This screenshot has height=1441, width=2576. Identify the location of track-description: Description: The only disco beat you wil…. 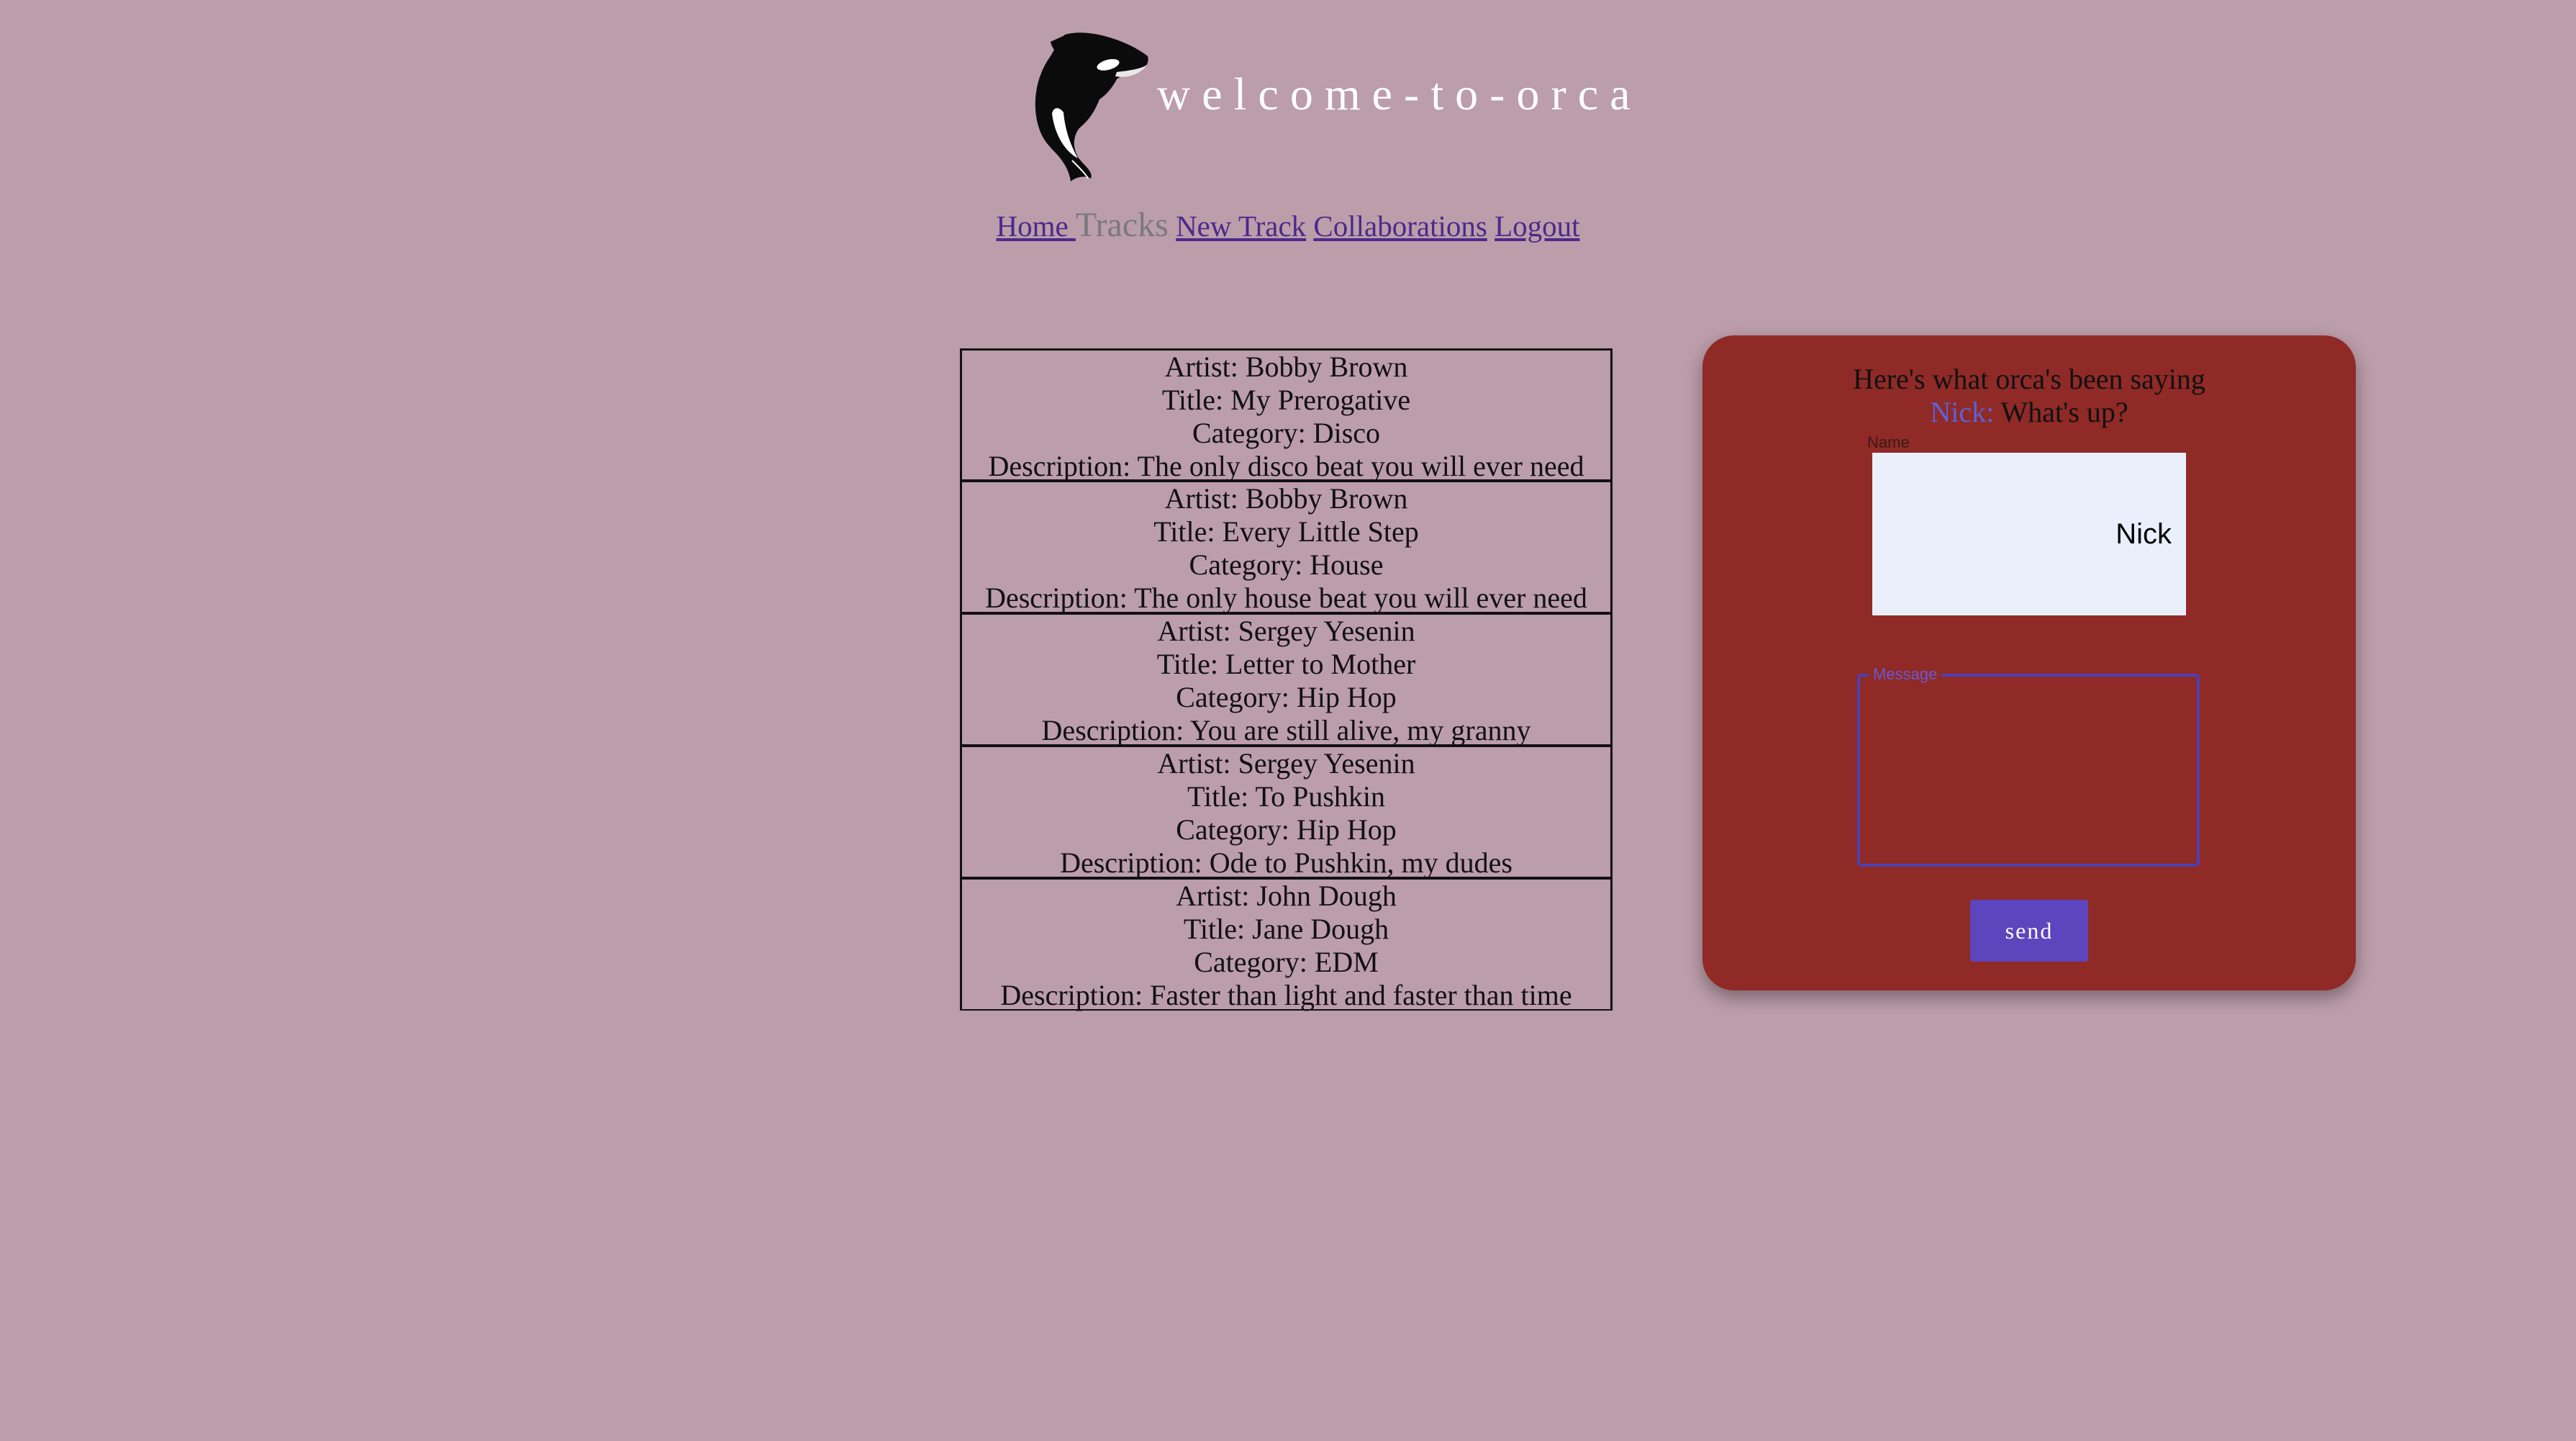
(1286, 466).